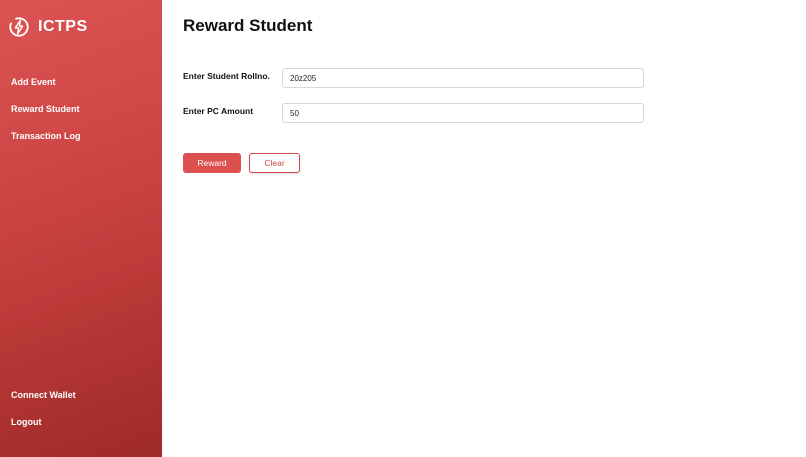 The width and height of the screenshot is (806, 457). What do you see at coordinates (226, 76) in the screenshot?
I see `rollno-label: Enter Student Rollno.` at bounding box center [226, 76].